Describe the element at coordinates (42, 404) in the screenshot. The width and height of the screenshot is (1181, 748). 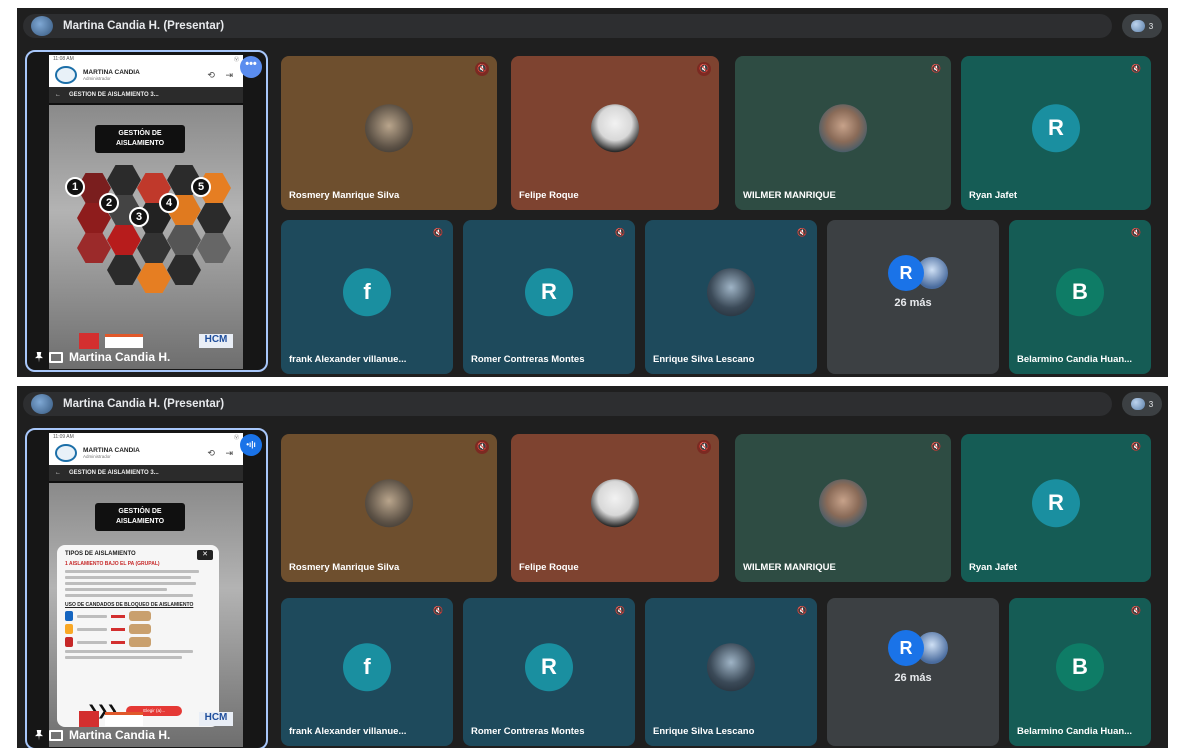
I see `presenter-avatar` at that location.